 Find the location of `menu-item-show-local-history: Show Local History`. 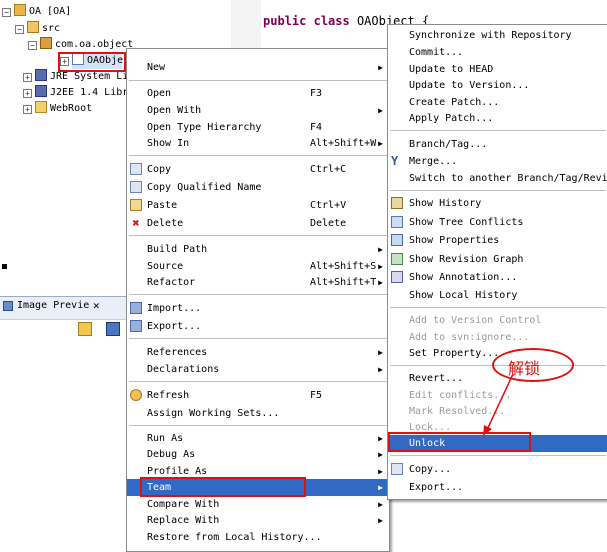

menu-item-show-local-history: Show Local History is located at coordinates (497, 295).